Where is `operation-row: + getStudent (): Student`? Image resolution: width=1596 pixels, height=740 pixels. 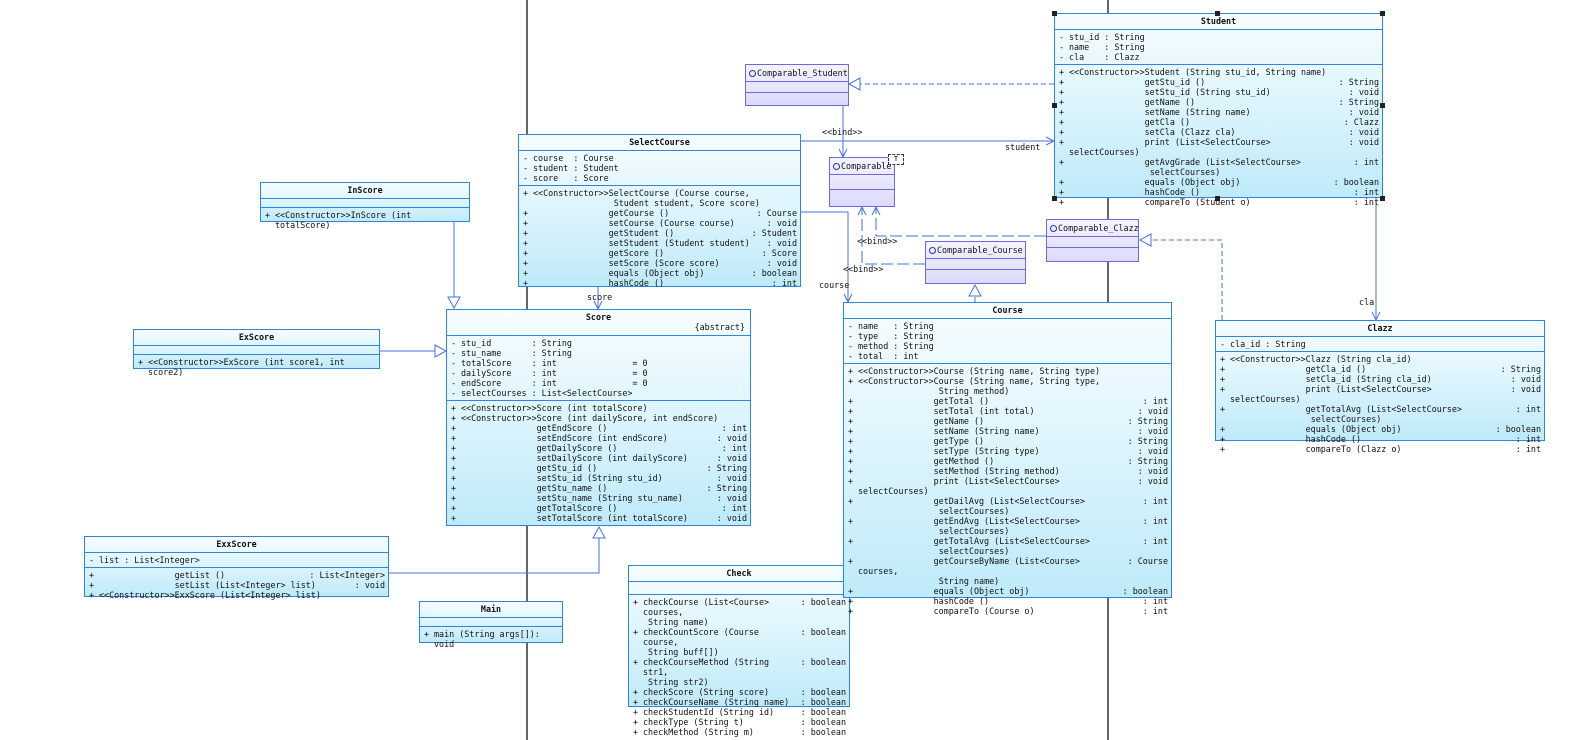 operation-row: + getStudent (): Student is located at coordinates (660, 233).